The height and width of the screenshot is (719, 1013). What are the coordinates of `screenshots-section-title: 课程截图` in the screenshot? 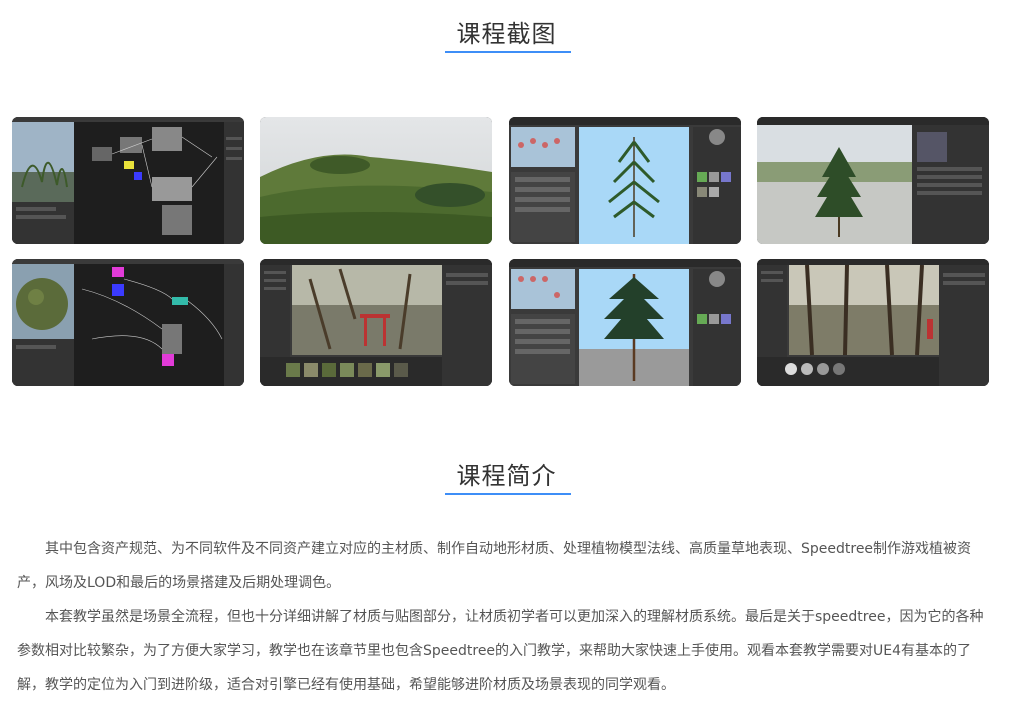 It's located at (506, 34).